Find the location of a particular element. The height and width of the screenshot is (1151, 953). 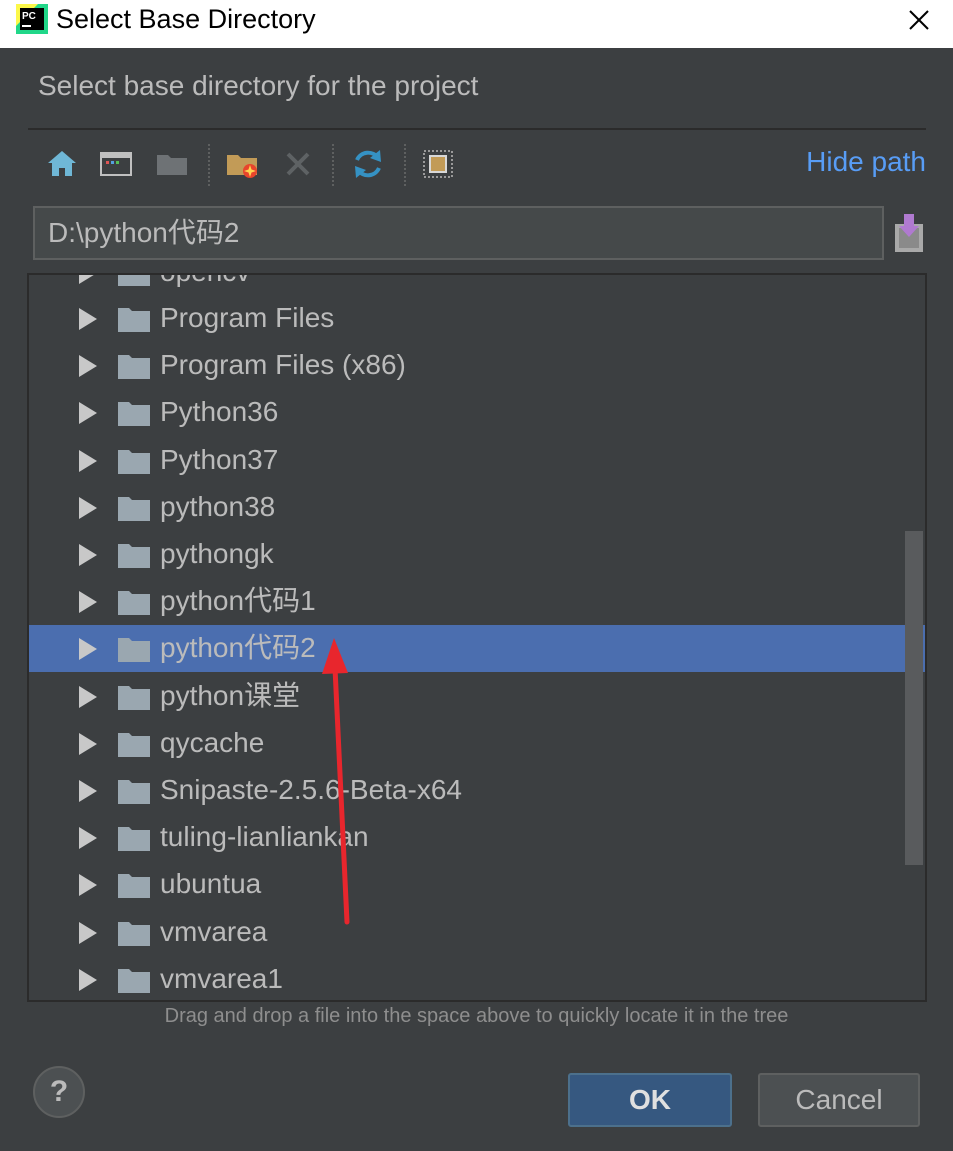

help-button: ? is located at coordinates (59, 1092).